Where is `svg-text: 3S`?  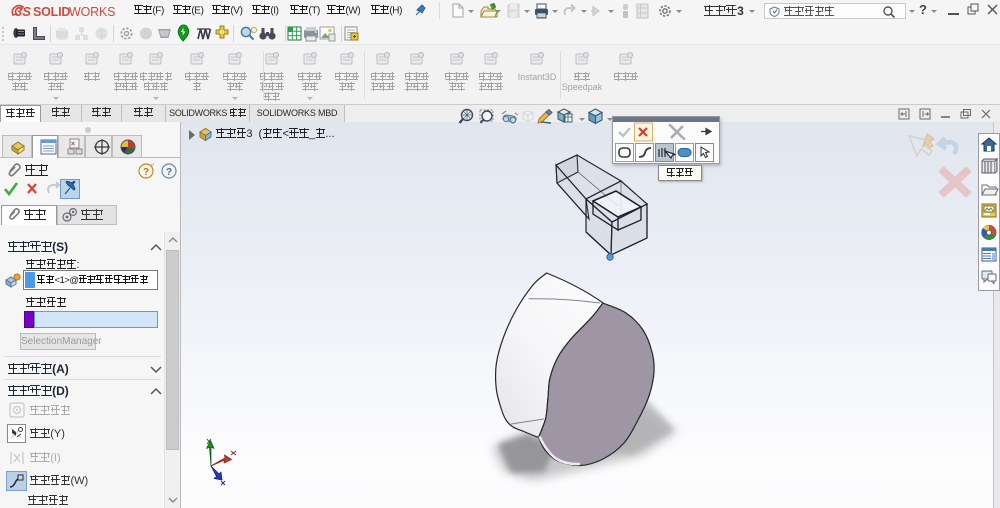 svg-text: 3S is located at coordinates (23, 11).